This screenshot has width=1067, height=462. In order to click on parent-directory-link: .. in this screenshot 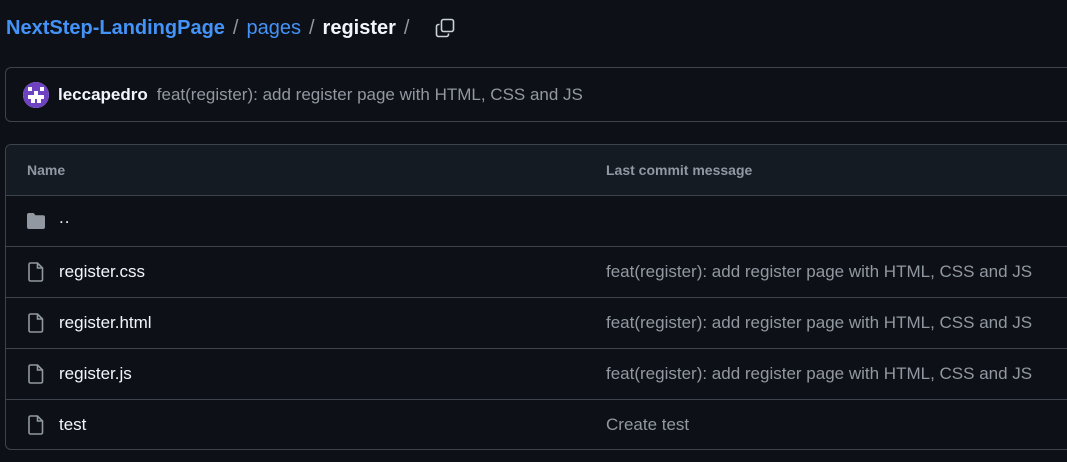, I will do `click(64, 218)`.